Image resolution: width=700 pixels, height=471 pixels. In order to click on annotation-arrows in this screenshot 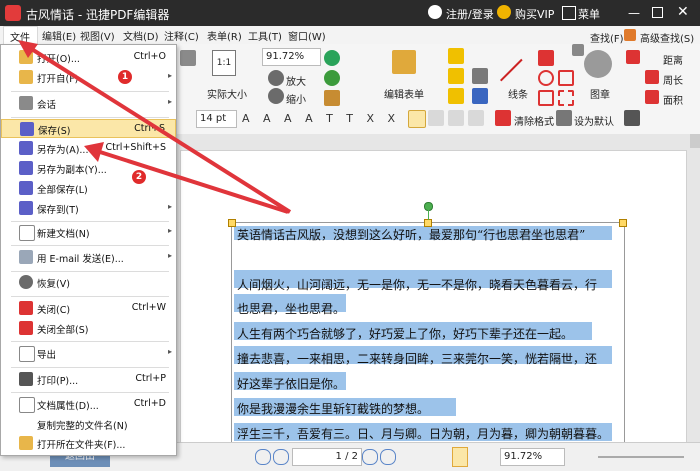, I will do `click(155, 127)`.